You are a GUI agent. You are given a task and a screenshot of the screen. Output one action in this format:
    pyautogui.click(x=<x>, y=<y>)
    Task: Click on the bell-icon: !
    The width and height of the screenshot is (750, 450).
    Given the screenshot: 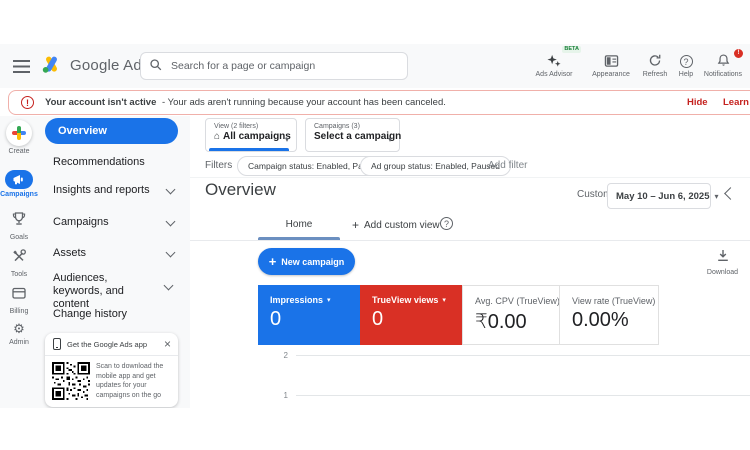 What is the action you would take?
    pyautogui.click(x=723, y=58)
    